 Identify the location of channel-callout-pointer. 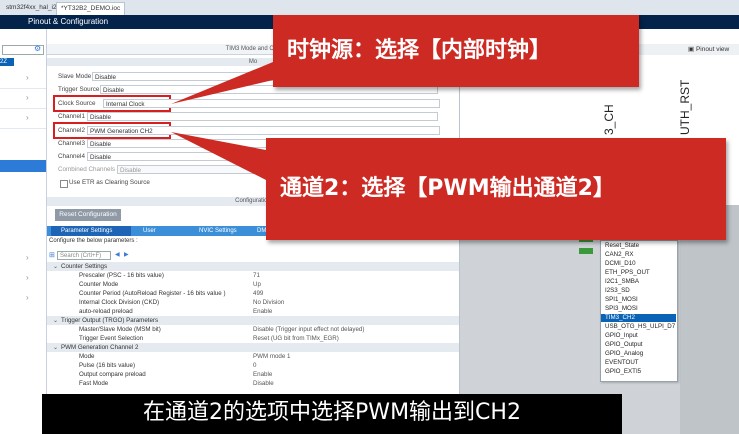
(218, 156).